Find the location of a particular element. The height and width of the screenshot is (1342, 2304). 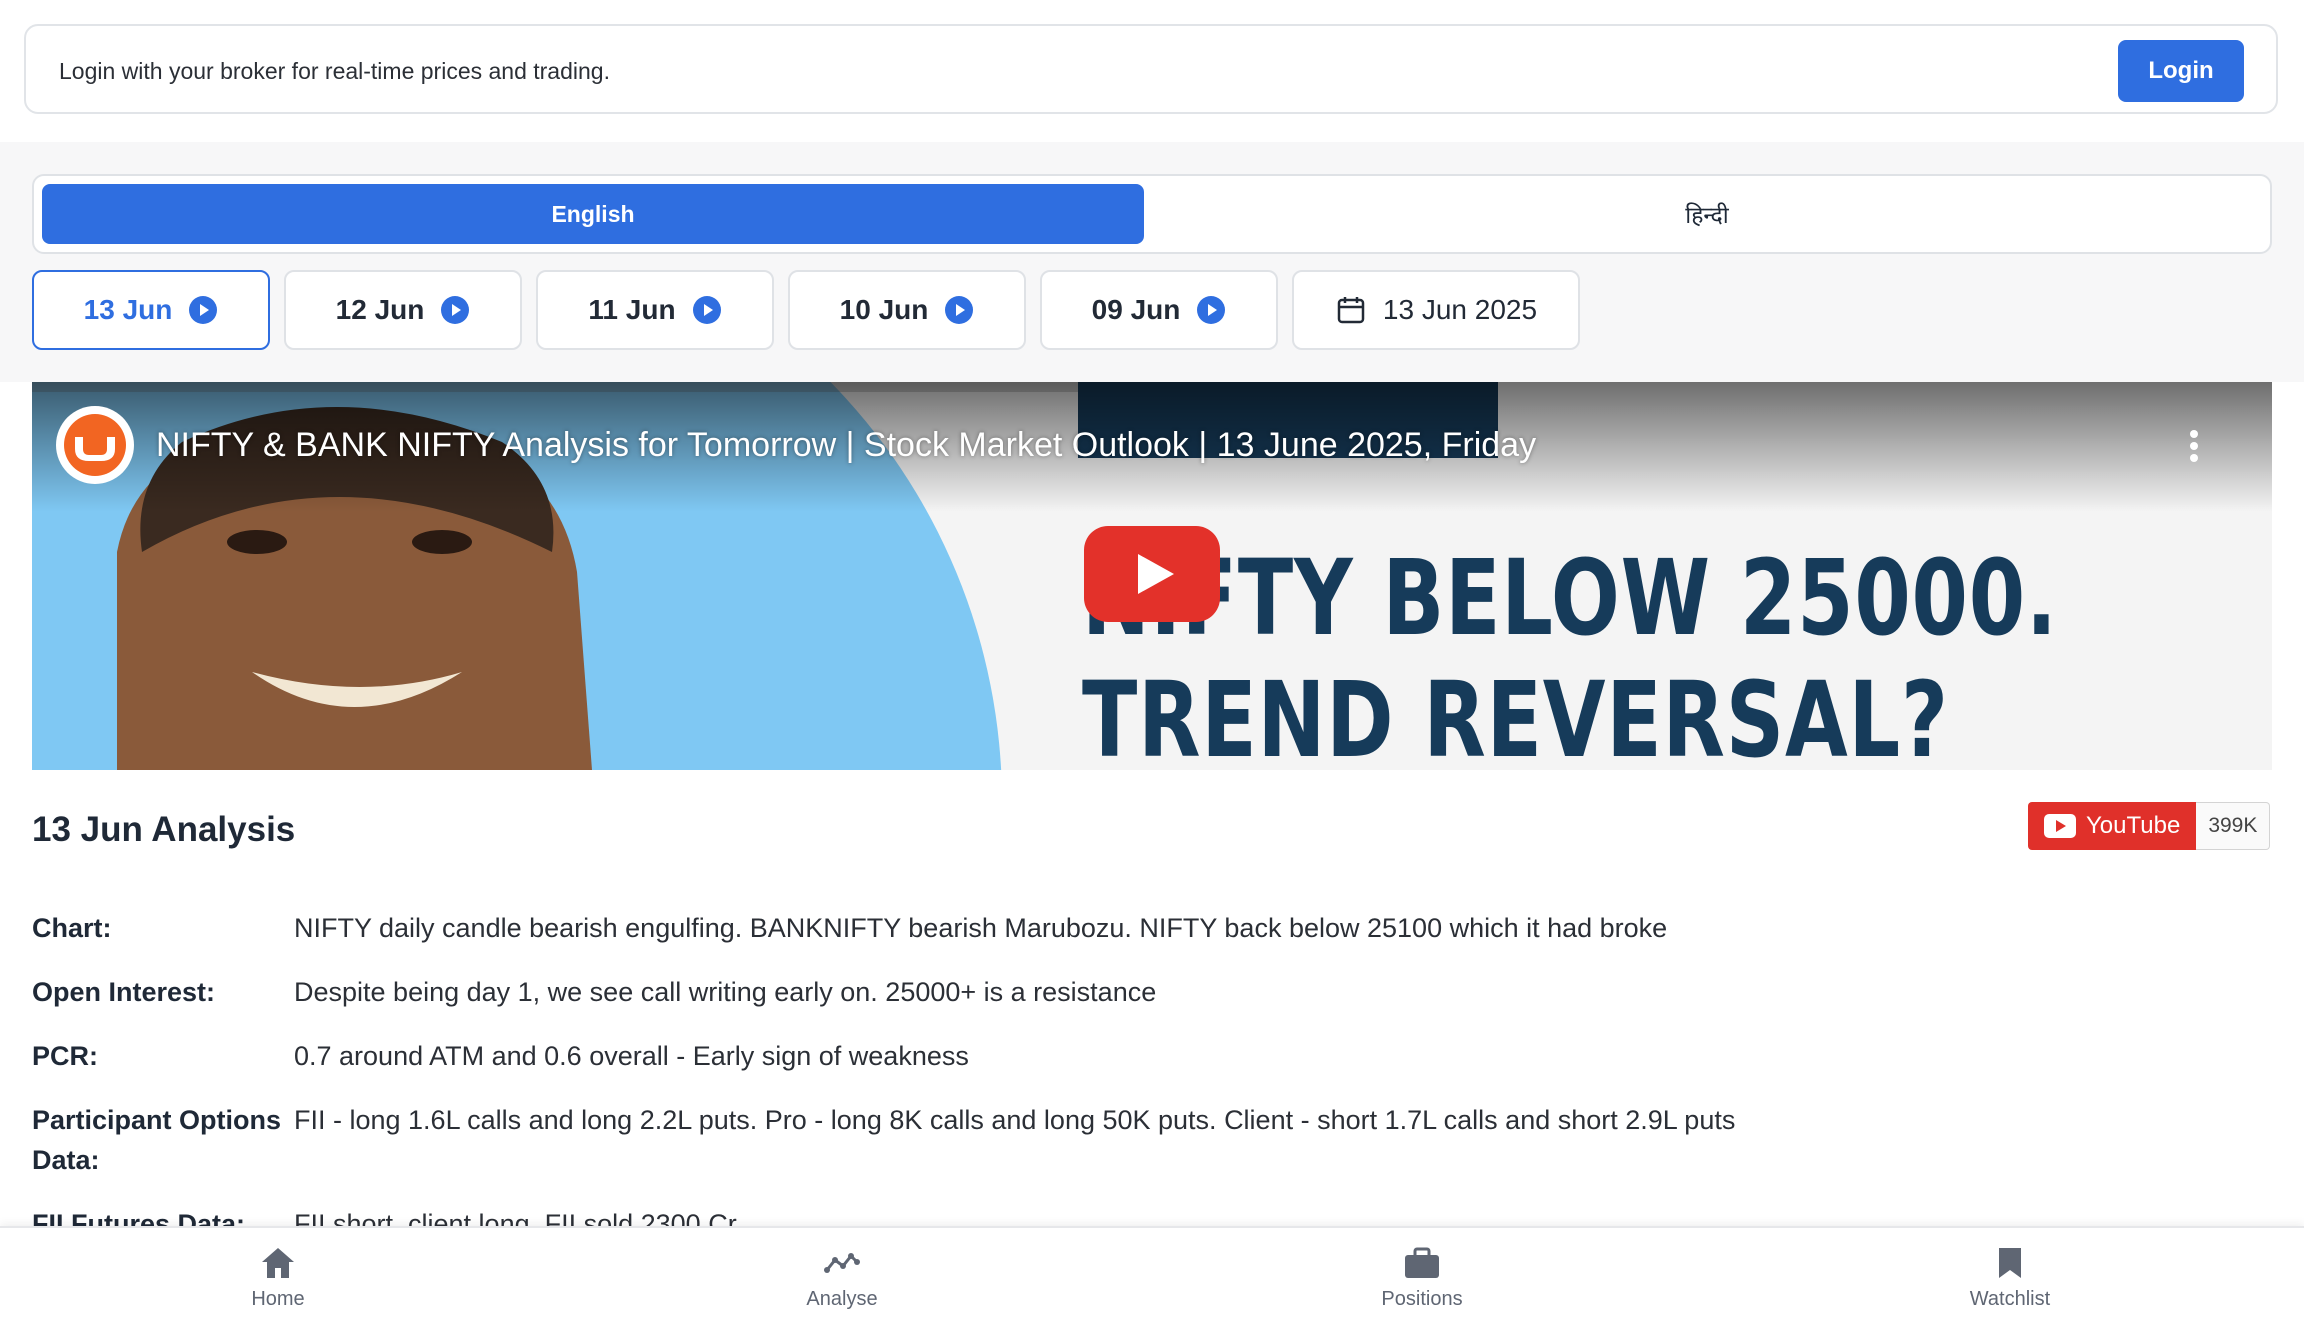

language-english-button: English is located at coordinates (593, 214).